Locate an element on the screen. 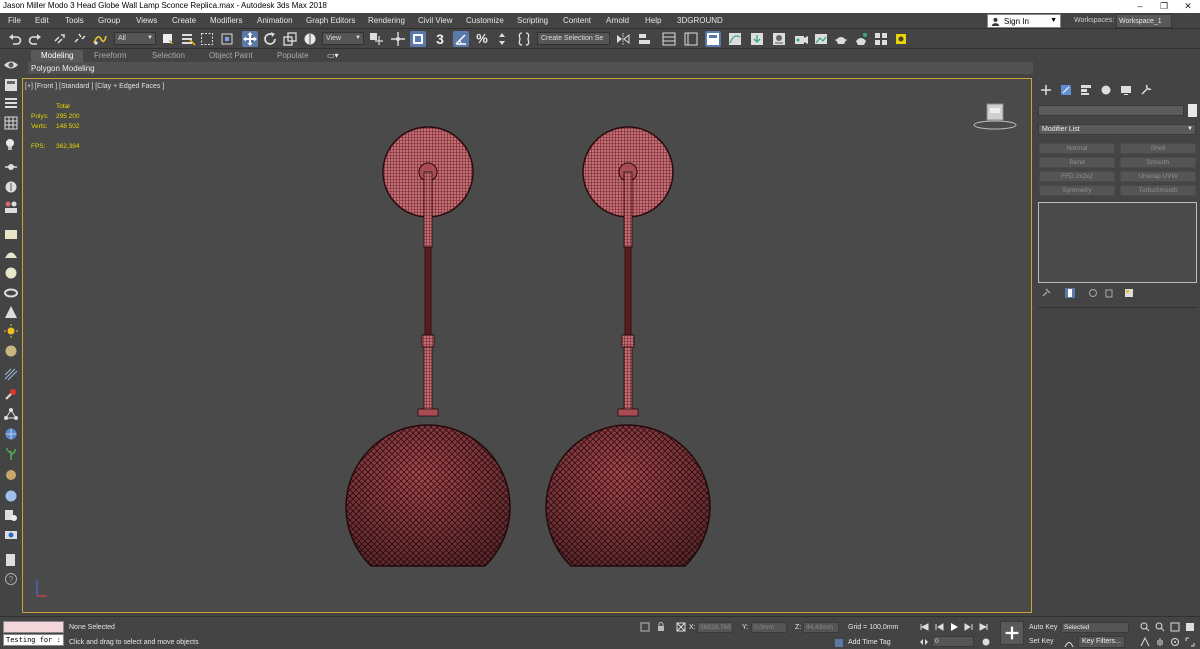 The height and width of the screenshot is (649, 1200). menu-views: Views is located at coordinates (146, 20).